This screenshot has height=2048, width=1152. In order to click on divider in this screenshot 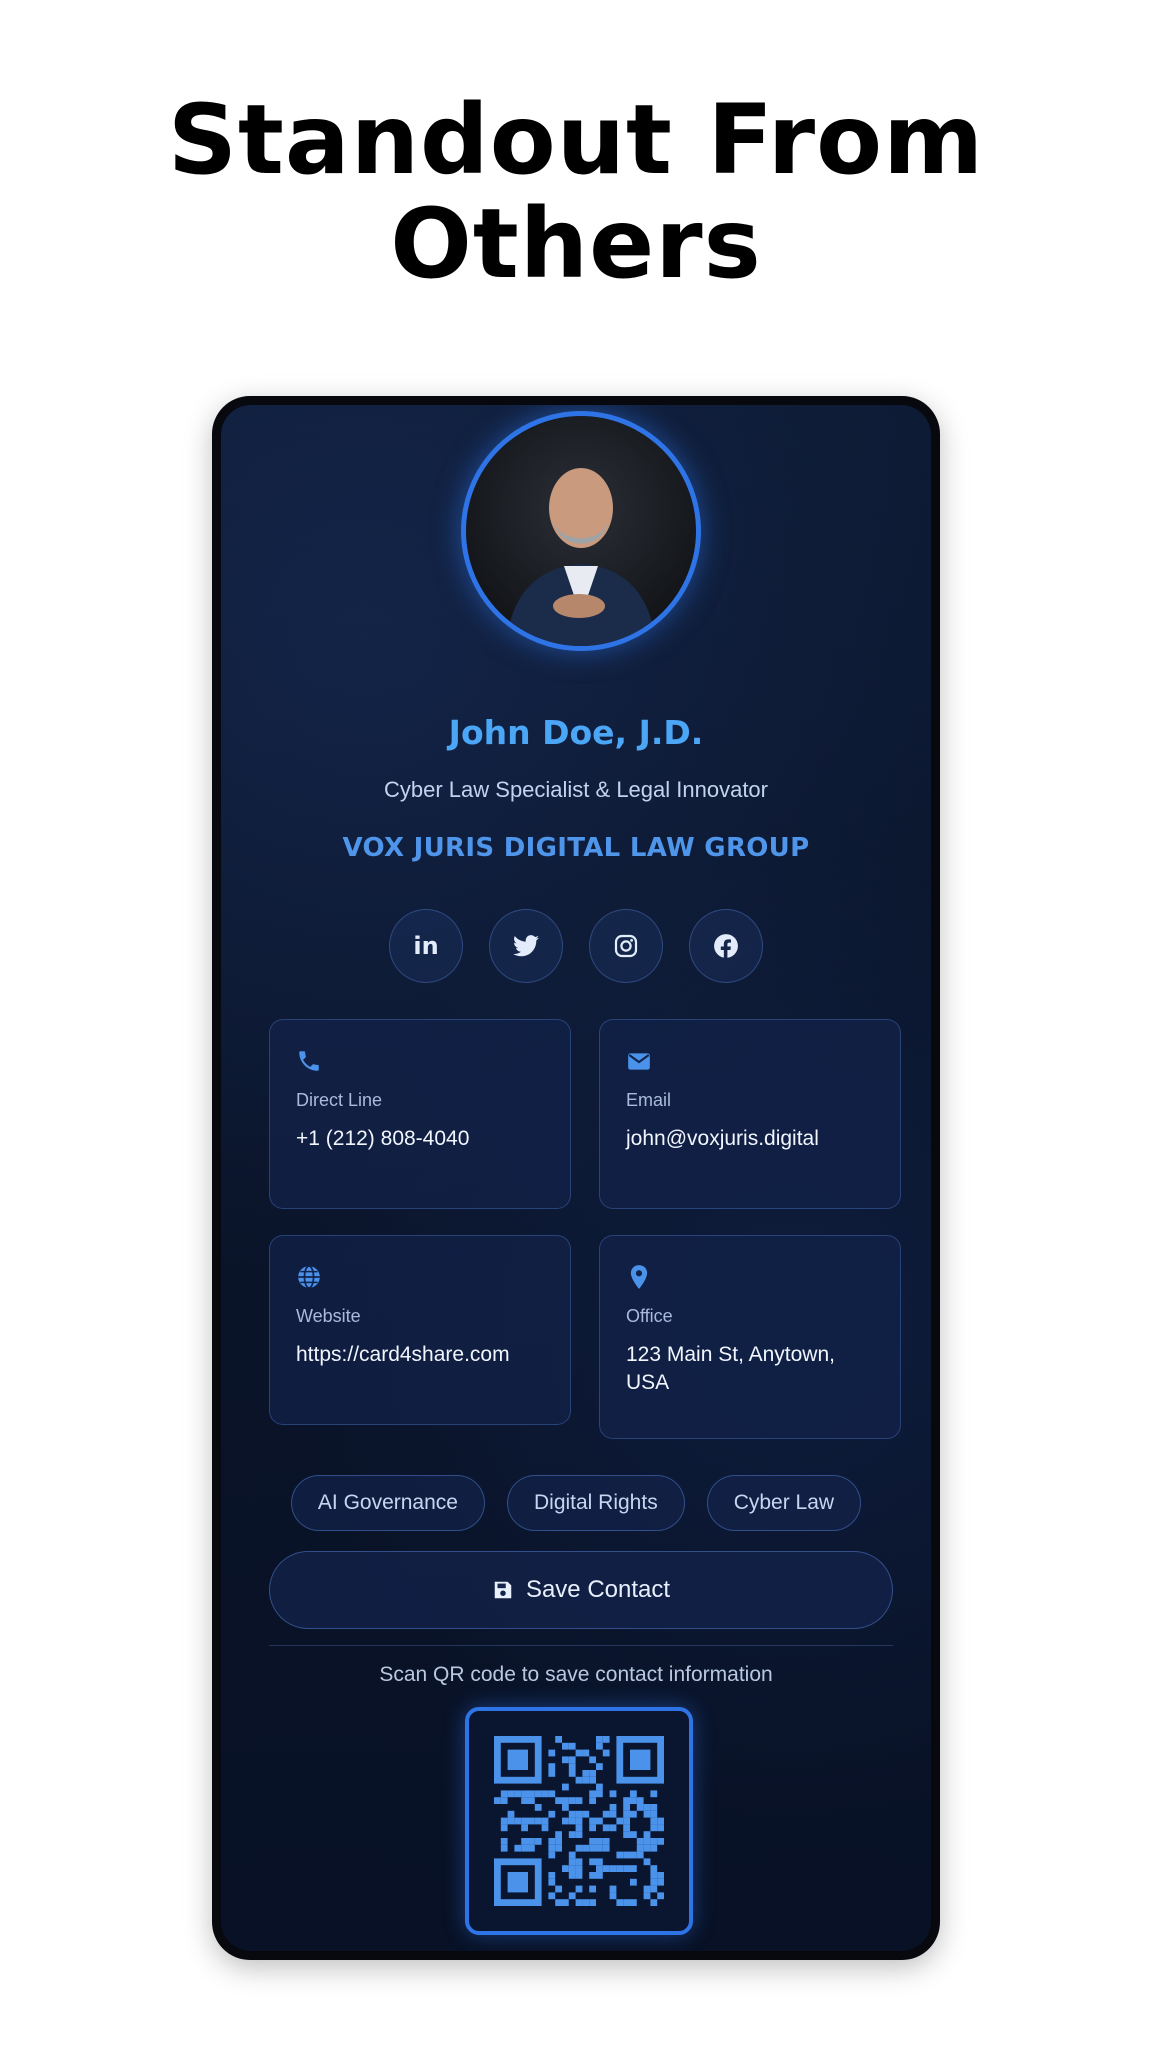, I will do `click(581, 1645)`.